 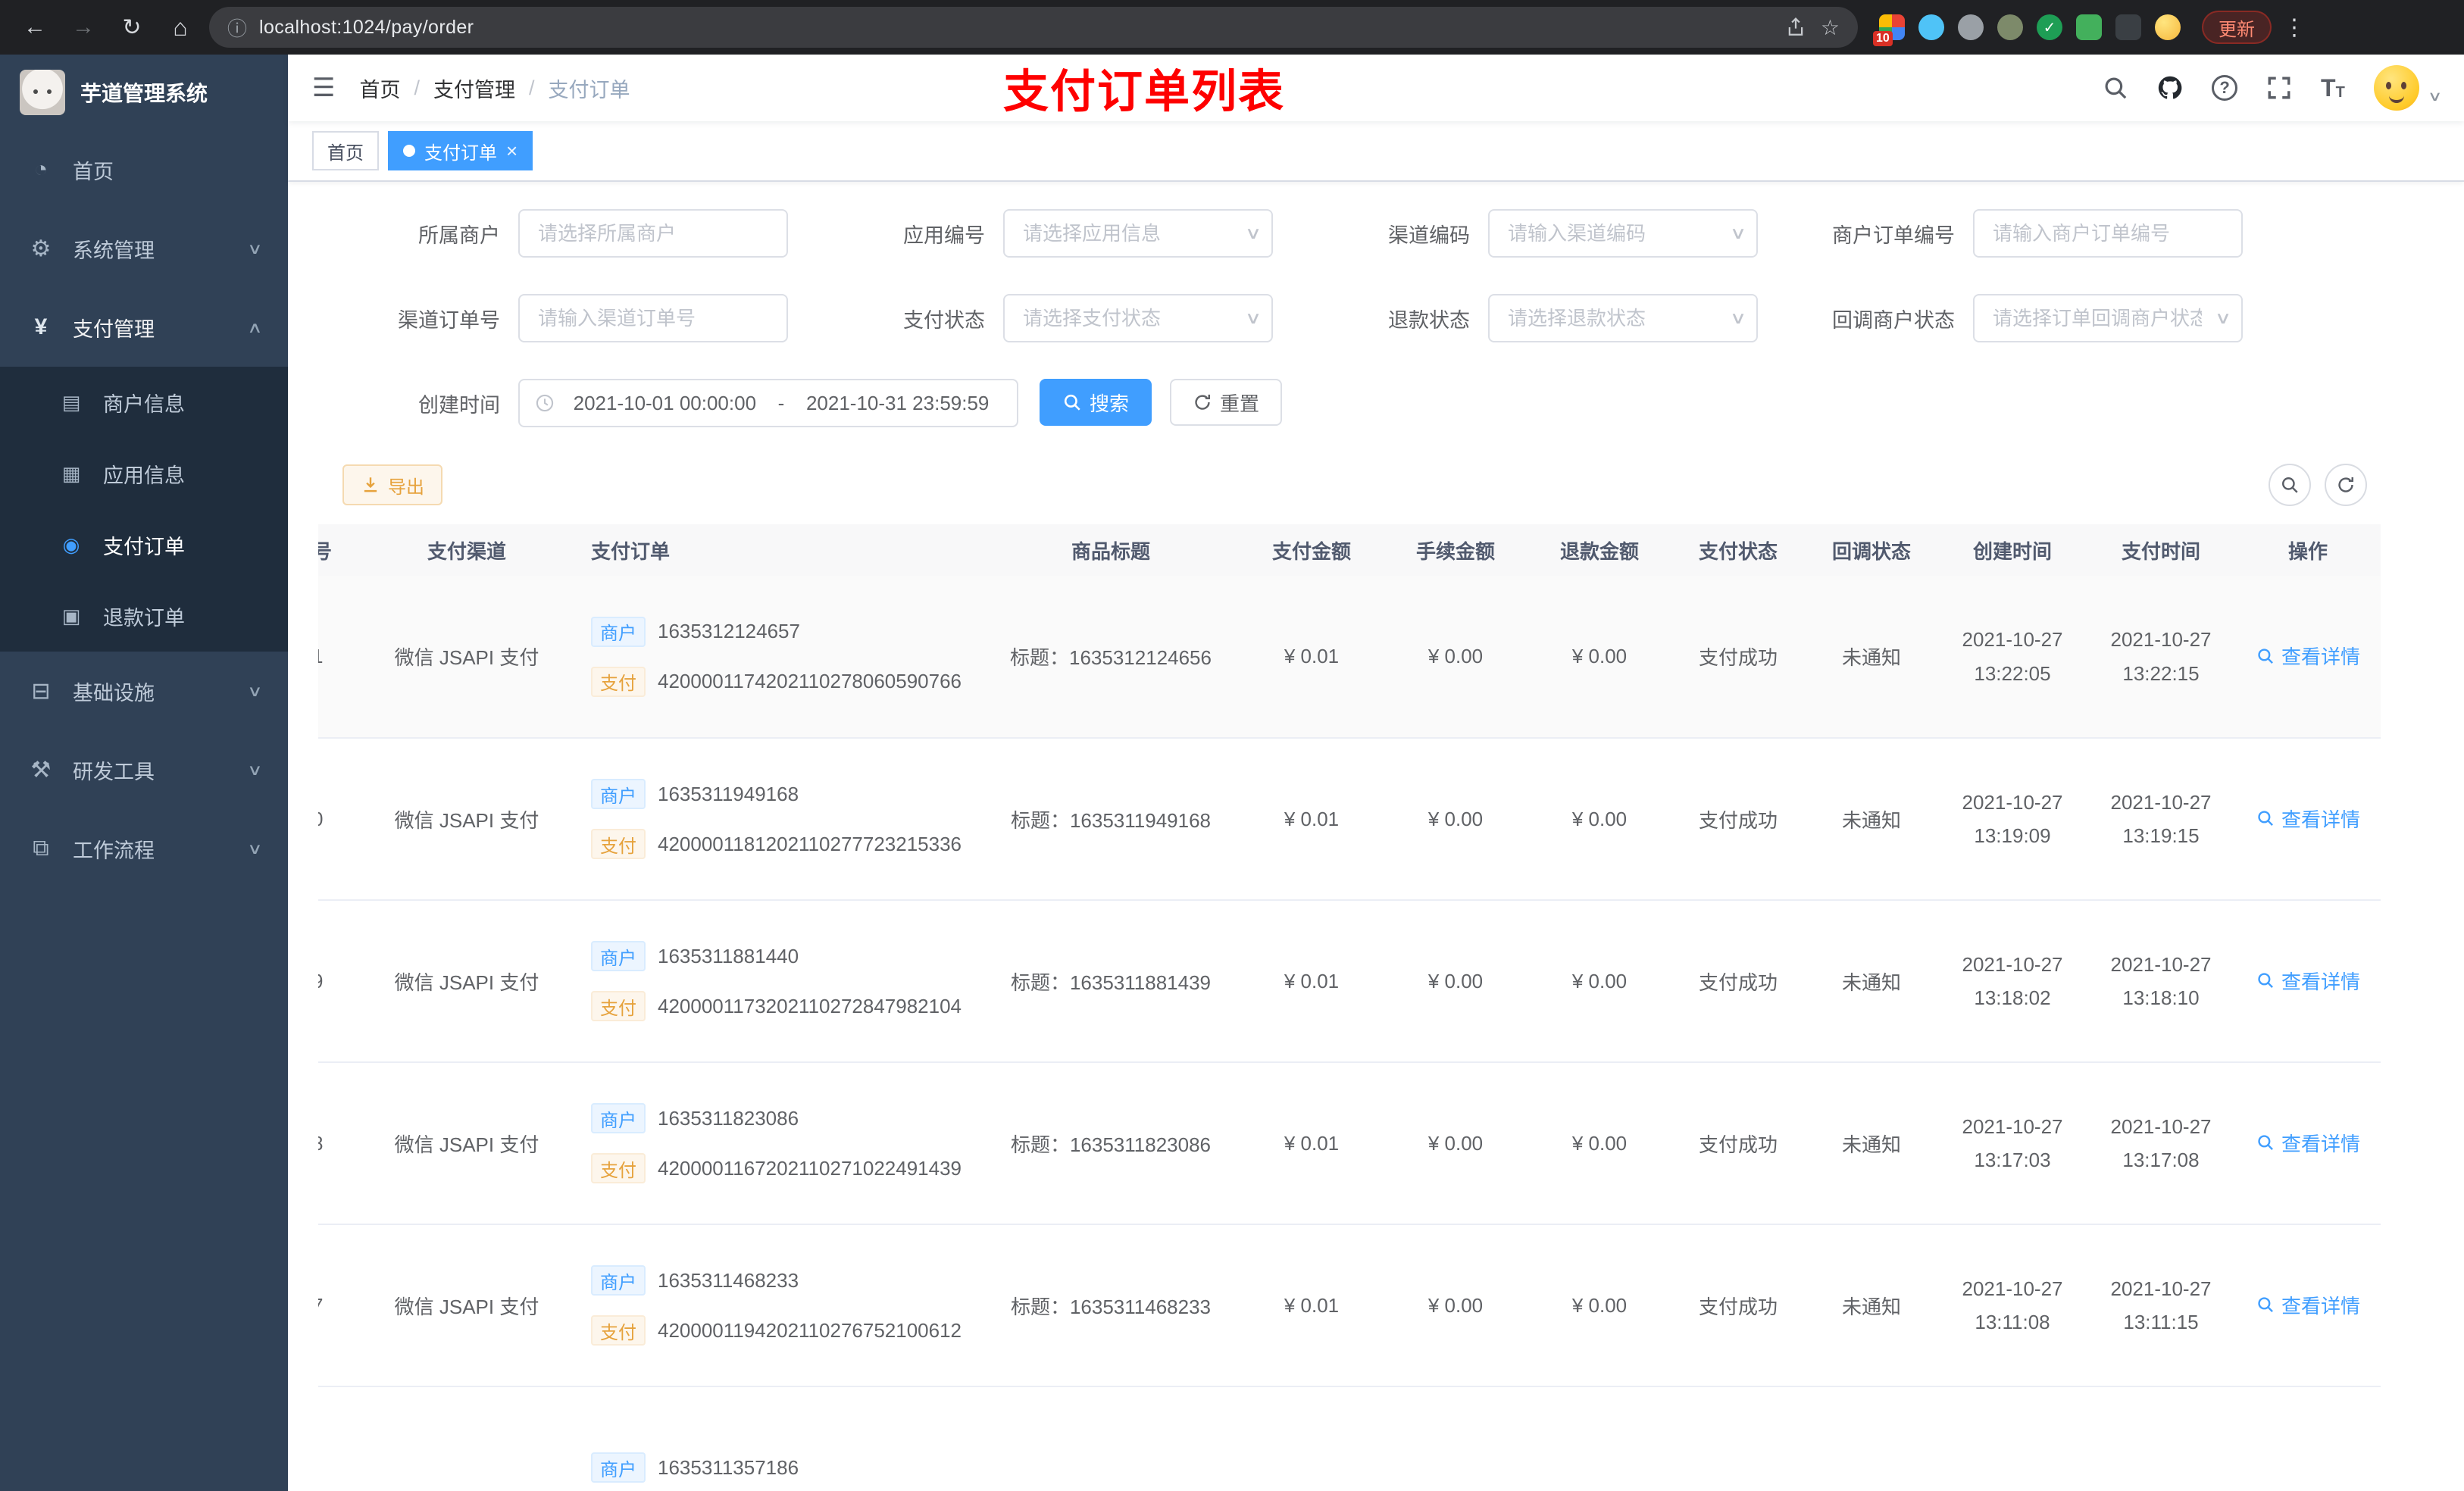 I want to click on forward-icon, so click(x=83, y=27).